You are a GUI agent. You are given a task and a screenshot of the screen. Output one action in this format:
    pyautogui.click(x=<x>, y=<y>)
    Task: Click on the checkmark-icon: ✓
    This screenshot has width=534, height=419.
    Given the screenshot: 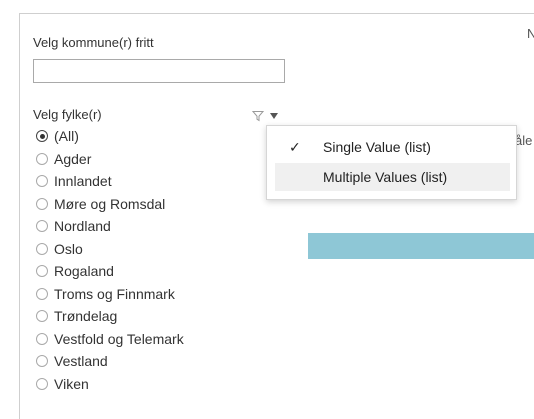 What is the action you would take?
    pyautogui.click(x=295, y=146)
    